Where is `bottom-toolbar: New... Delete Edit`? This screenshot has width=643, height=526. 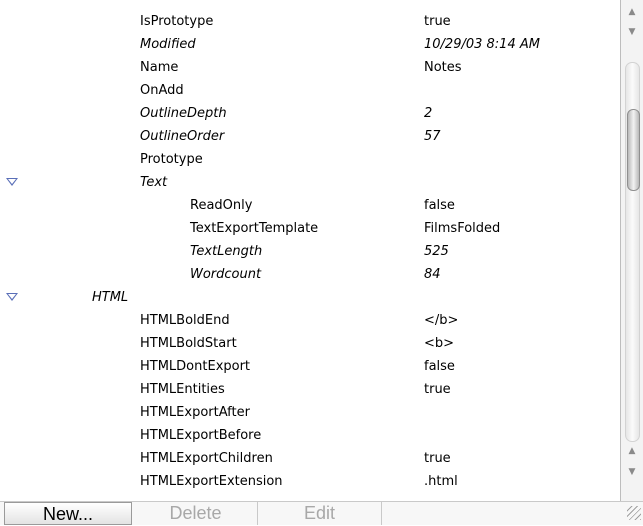 bottom-toolbar: New... Delete Edit is located at coordinates (321, 513).